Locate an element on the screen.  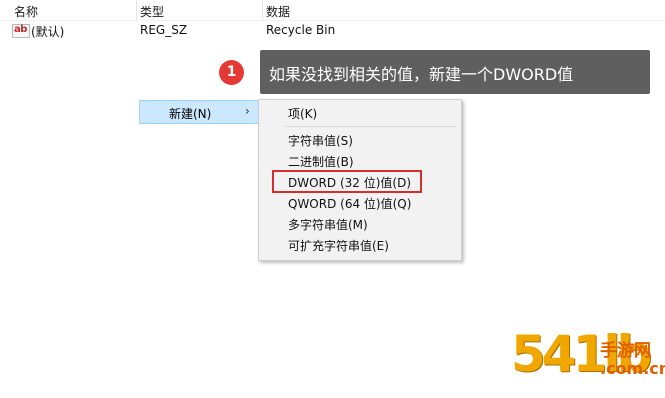
callout-box: 如果没找到相关的值，新建一个DWORD值 is located at coordinates (455, 72).